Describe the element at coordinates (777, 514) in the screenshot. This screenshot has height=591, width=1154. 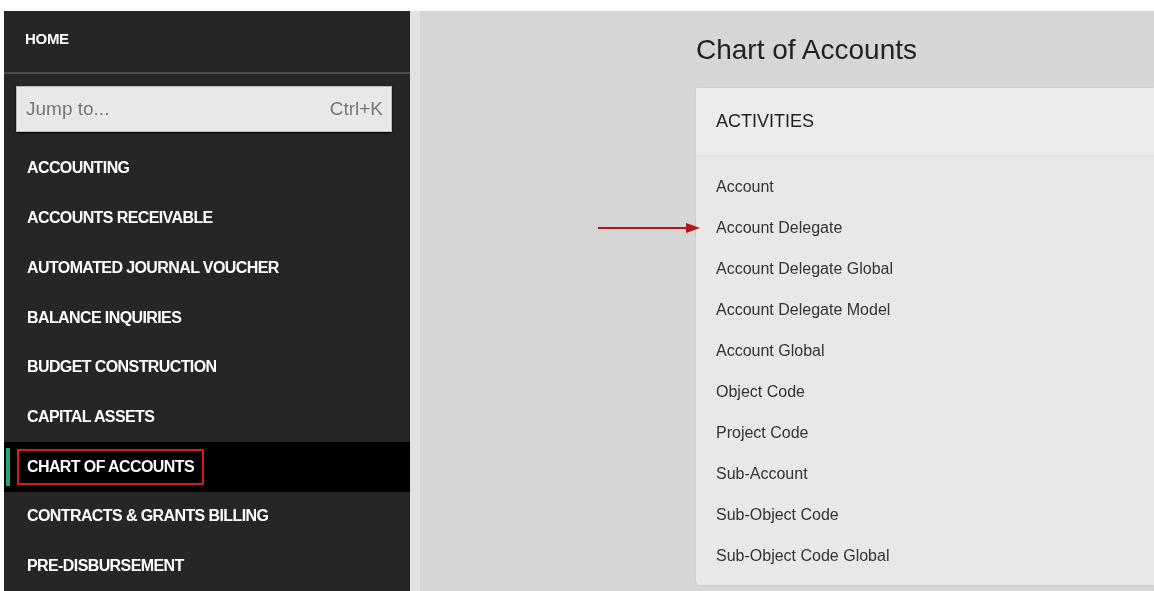
I see `activity-link: Sub-Object Code` at that location.